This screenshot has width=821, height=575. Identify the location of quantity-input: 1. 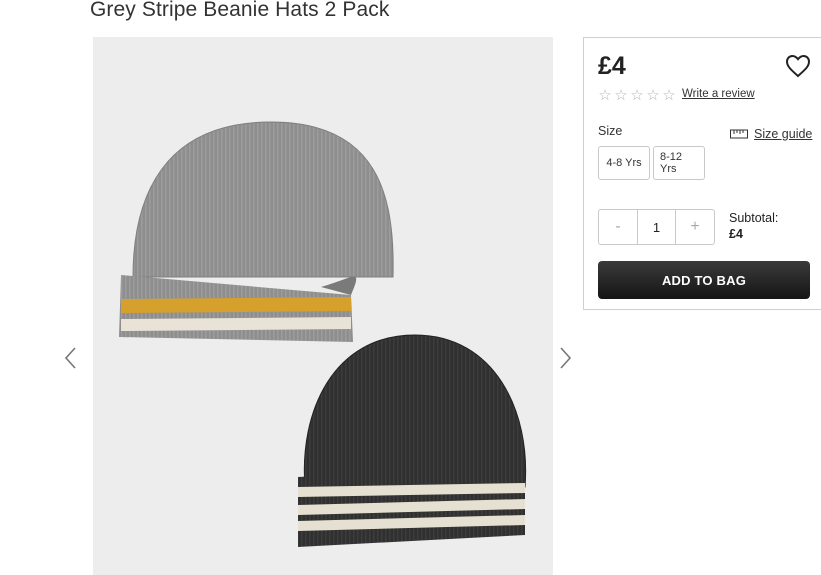
(656, 227).